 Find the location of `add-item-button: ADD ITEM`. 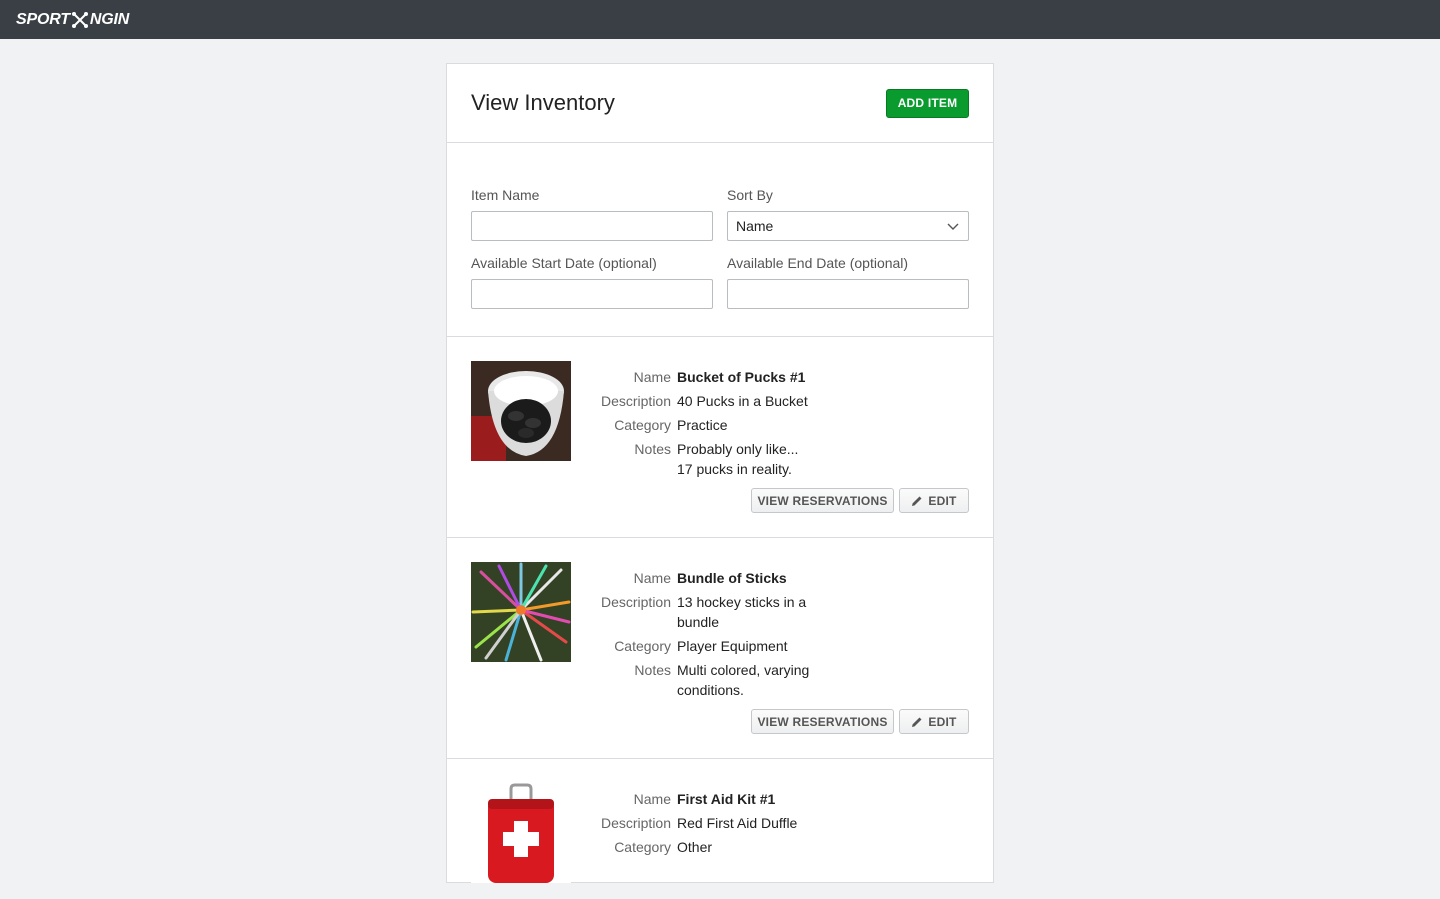

add-item-button: ADD ITEM is located at coordinates (927, 103).